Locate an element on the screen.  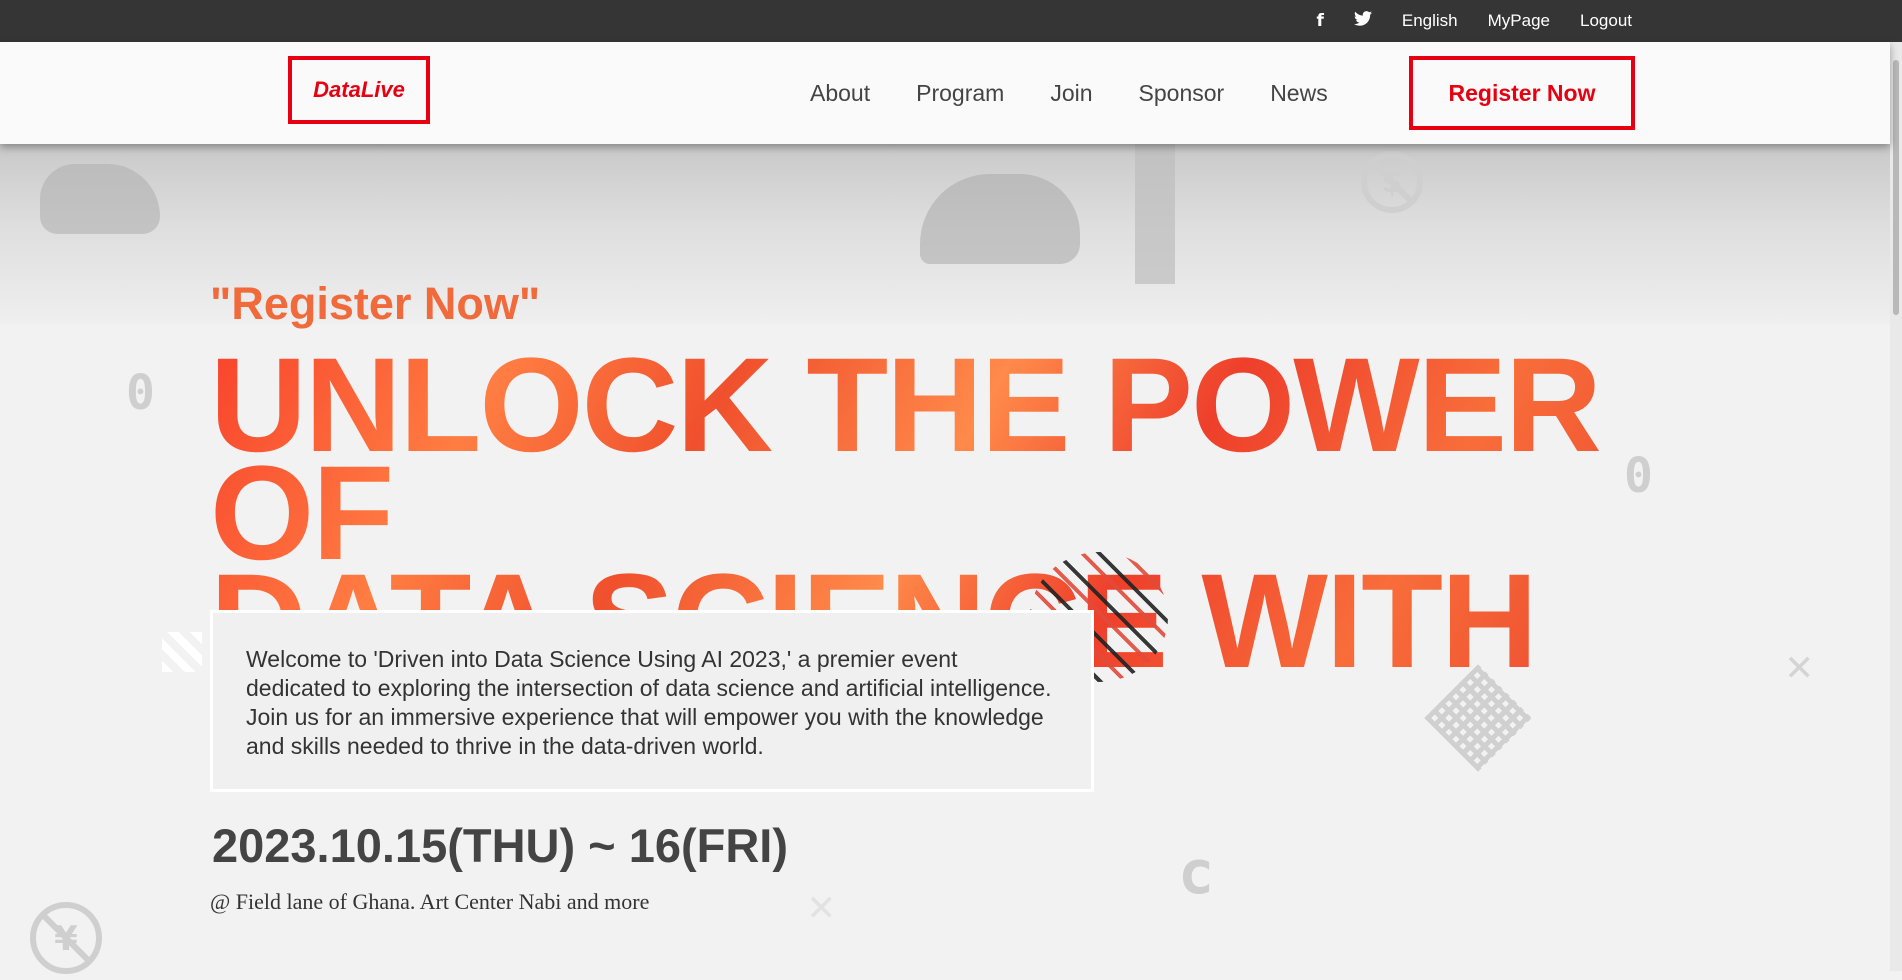
yen-circle-icon: ¥ is located at coordinates (66, 938).